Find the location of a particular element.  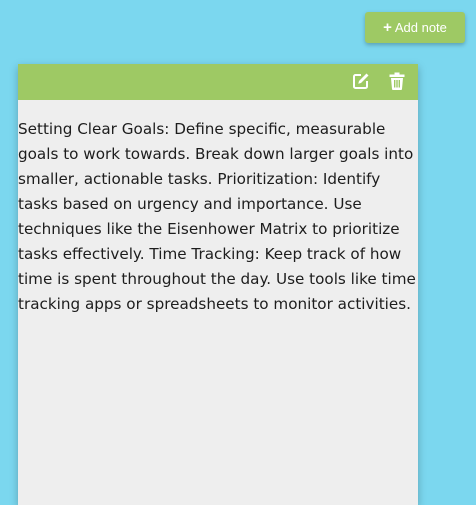

note-toolbar is located at coordinates (218, 82).